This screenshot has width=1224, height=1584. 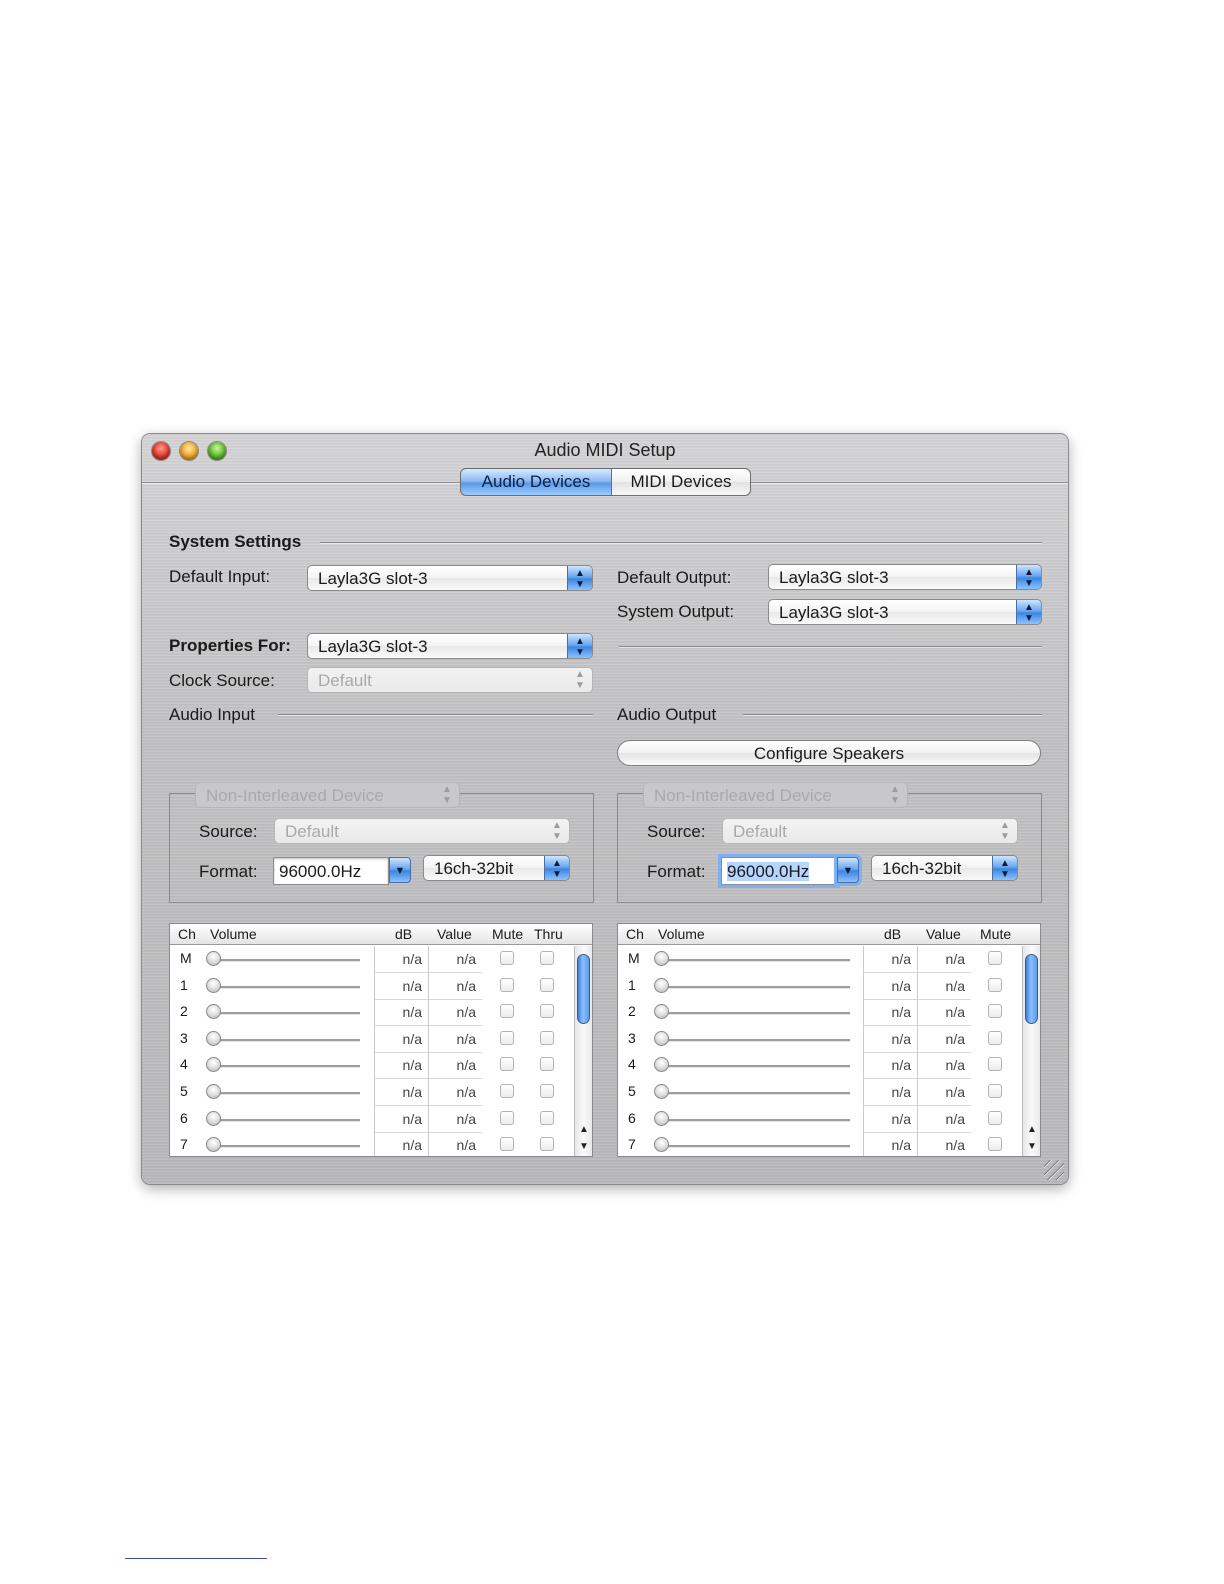 What do you see at coordinates (583, 989) in the screenshot?
I see `input-table-scroll-thumb` at bounding box center [583, 989].